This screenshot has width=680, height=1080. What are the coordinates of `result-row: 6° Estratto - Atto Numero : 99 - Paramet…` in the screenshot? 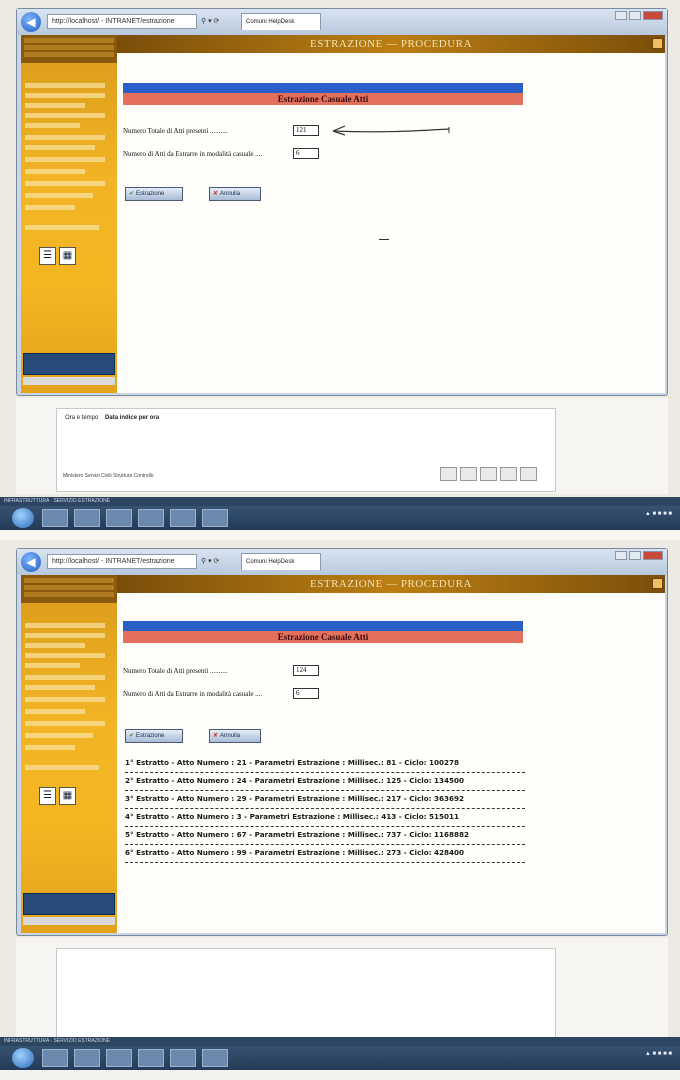 It's located at (325, 855).